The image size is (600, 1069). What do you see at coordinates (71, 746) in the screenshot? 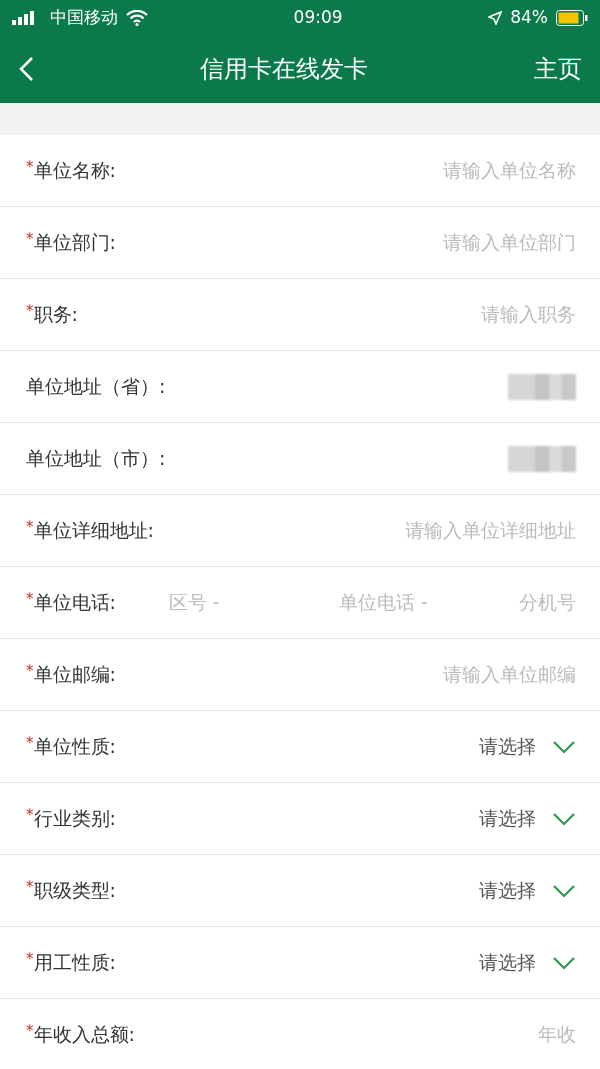
I see `field-label: *单位性质:` at bounding box center [71, 746].